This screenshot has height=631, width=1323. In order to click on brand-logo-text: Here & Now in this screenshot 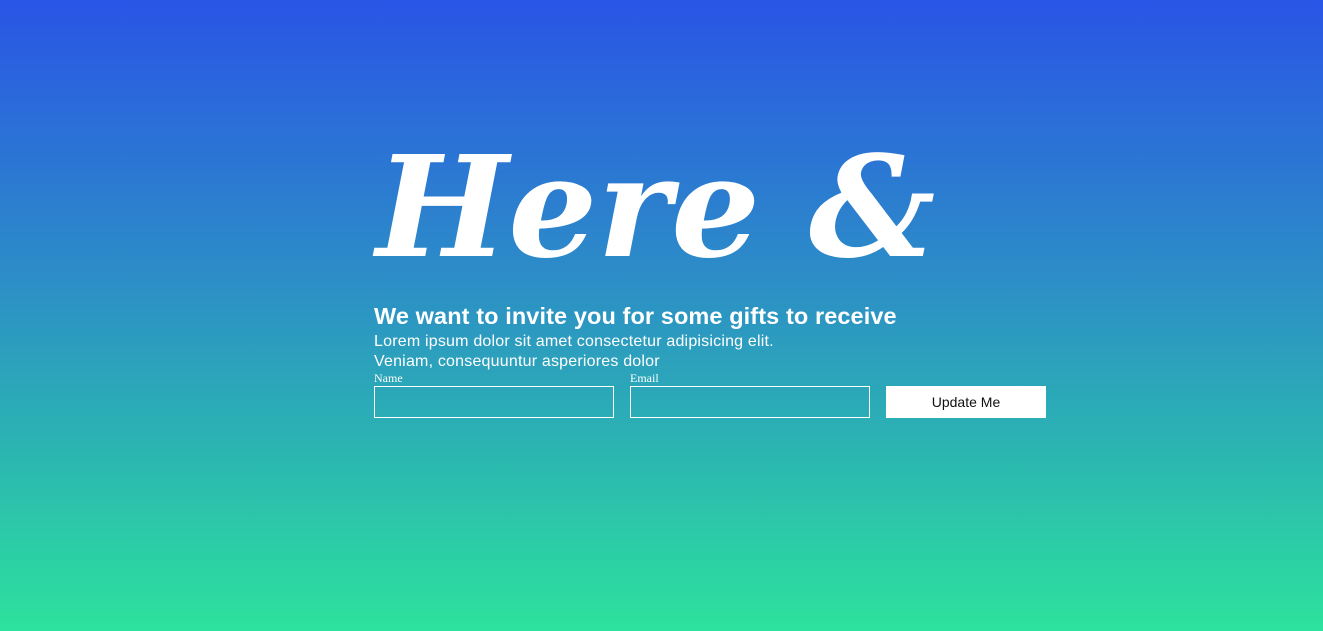, I will do `click(667, 200)`.